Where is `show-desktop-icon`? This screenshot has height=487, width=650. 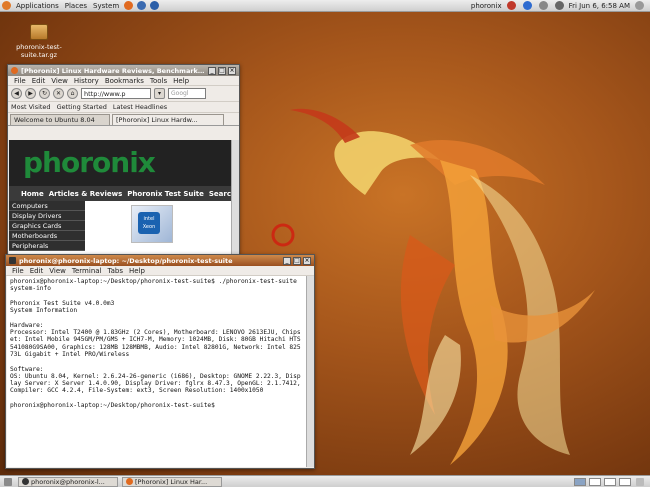 show-desktop-icon is located at coordinates (8, 481).